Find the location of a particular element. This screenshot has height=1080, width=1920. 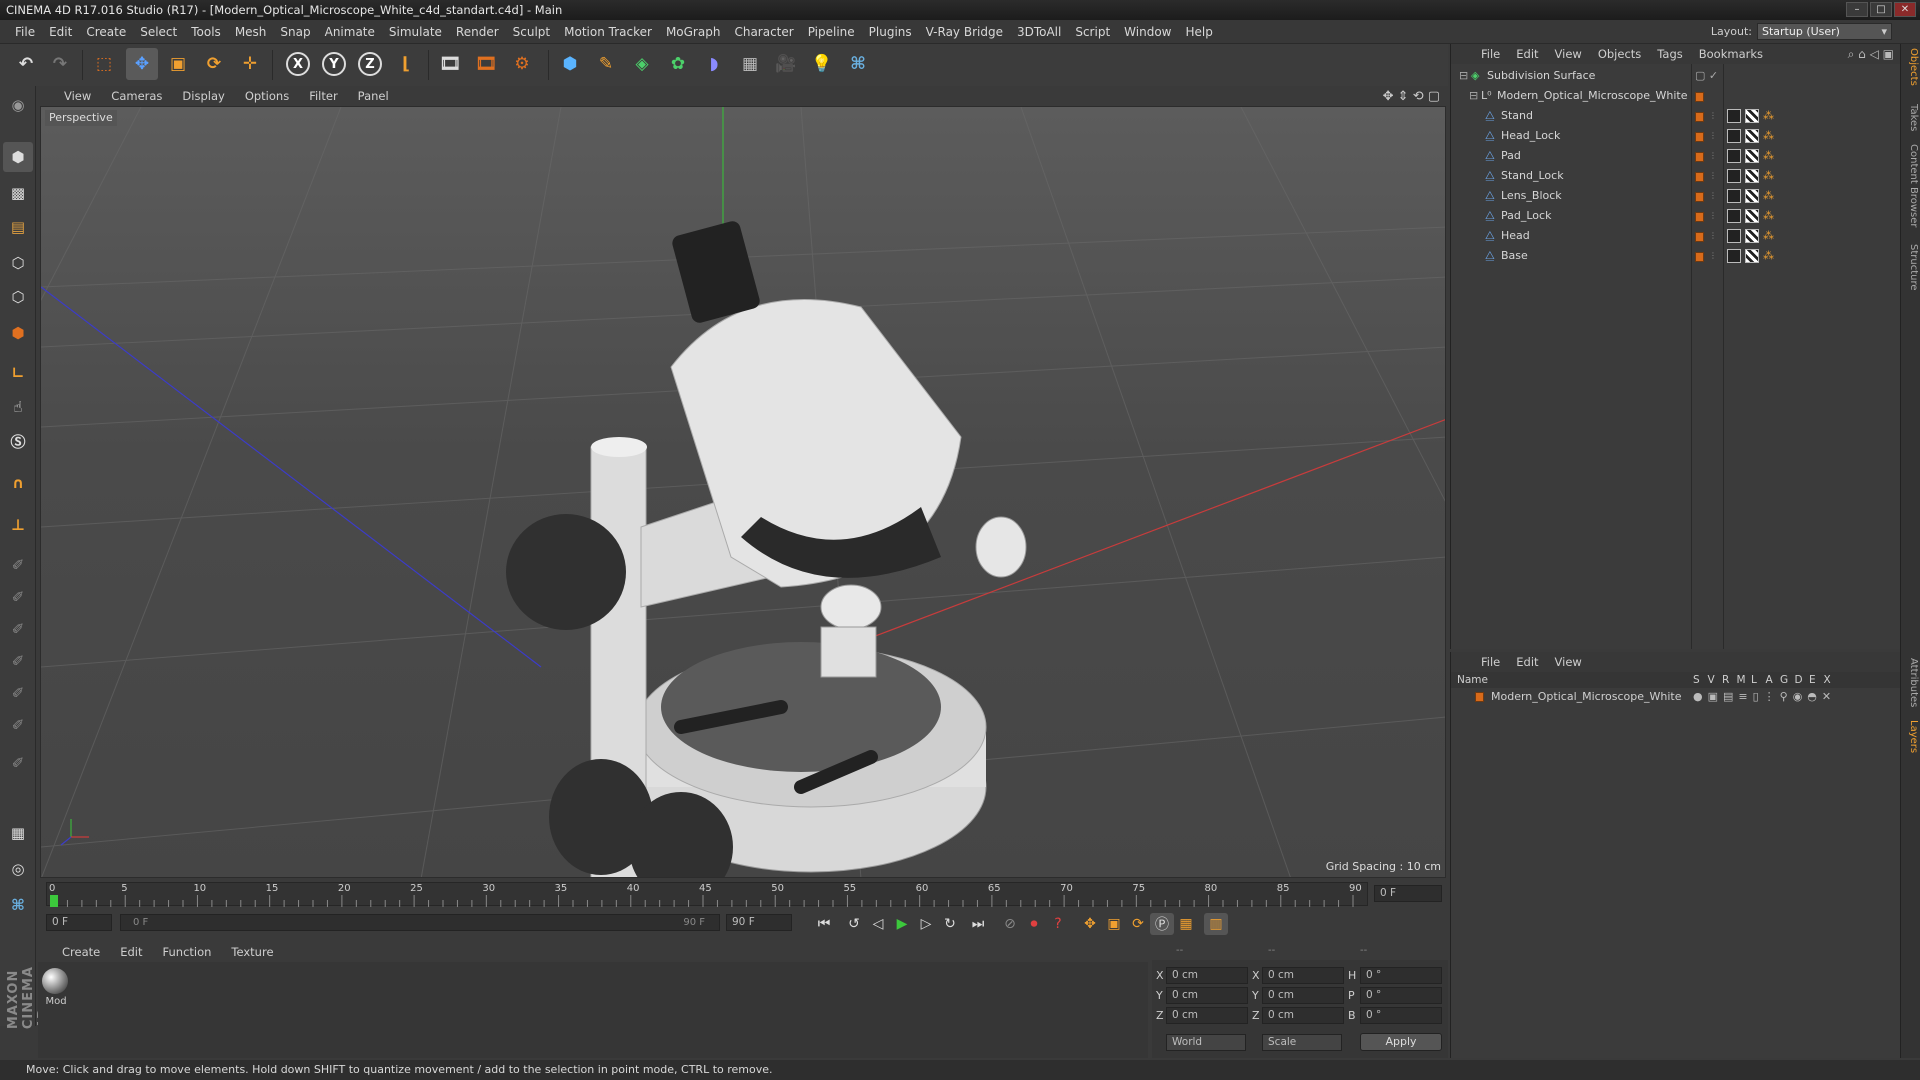

object-menu-bookmarks: Bookmarks is located at coordinates (1731, 54).